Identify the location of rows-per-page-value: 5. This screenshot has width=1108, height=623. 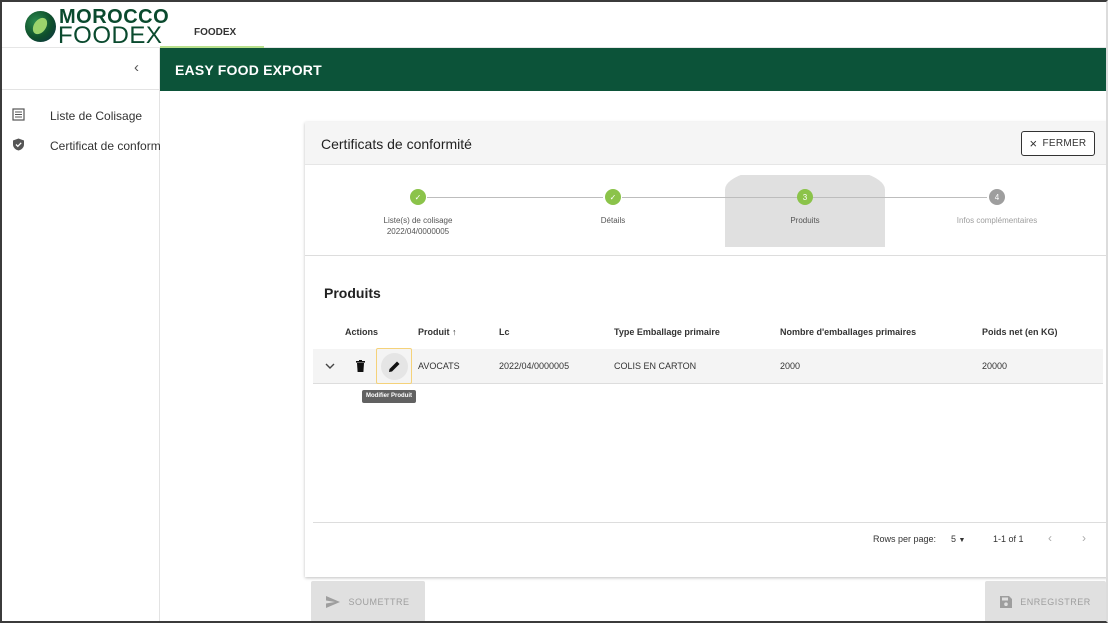
(954, 539).